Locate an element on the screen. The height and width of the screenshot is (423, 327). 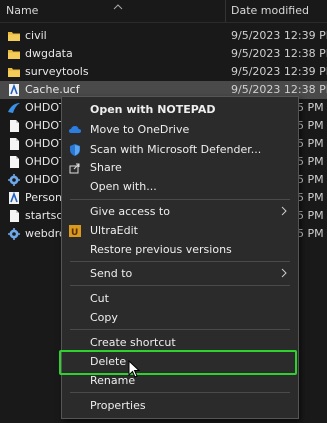
svg-text: U is located at coordinates (74, 233).